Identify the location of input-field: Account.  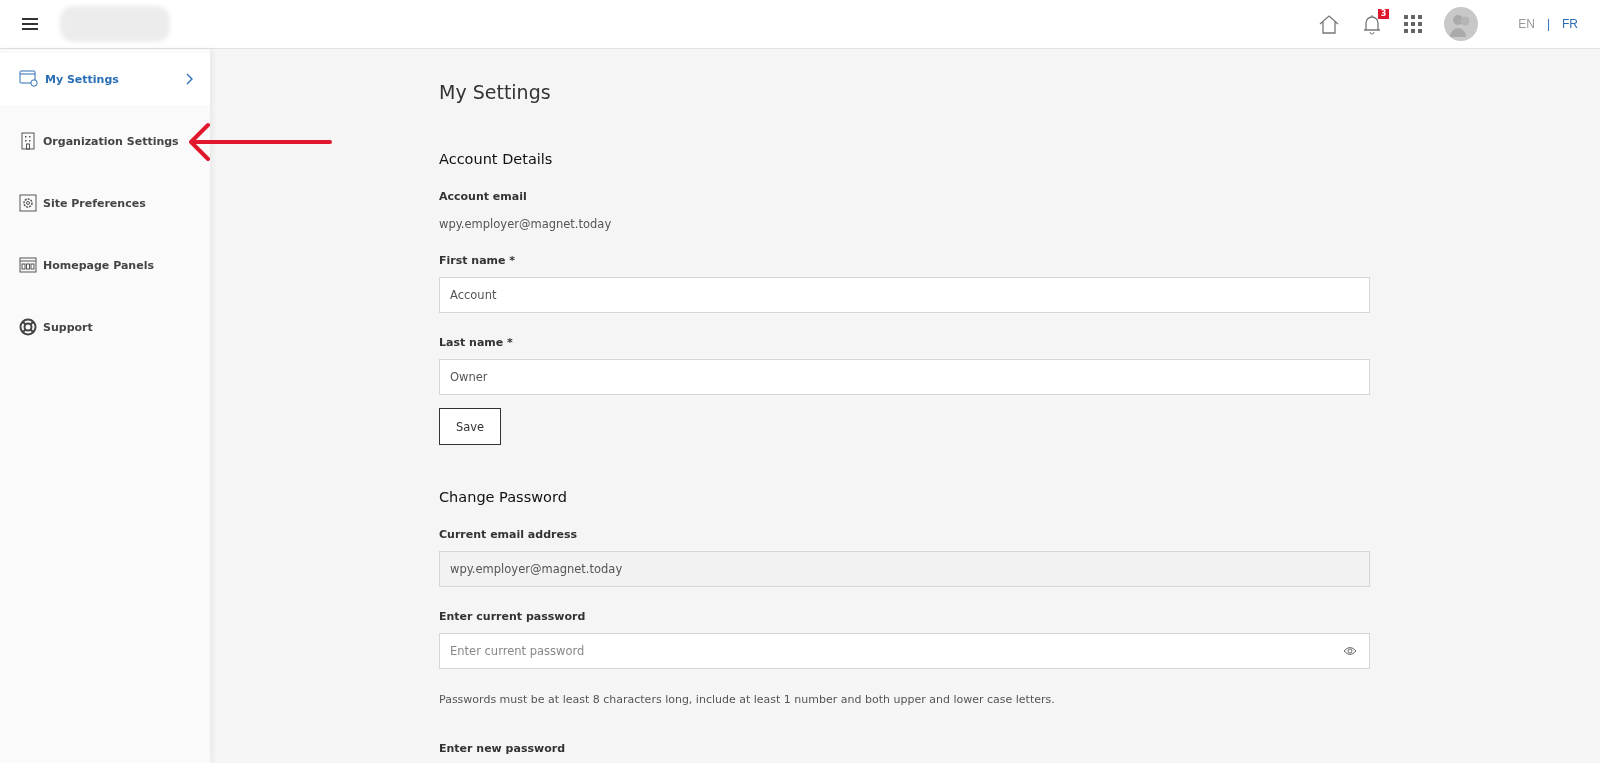
(904, 295).